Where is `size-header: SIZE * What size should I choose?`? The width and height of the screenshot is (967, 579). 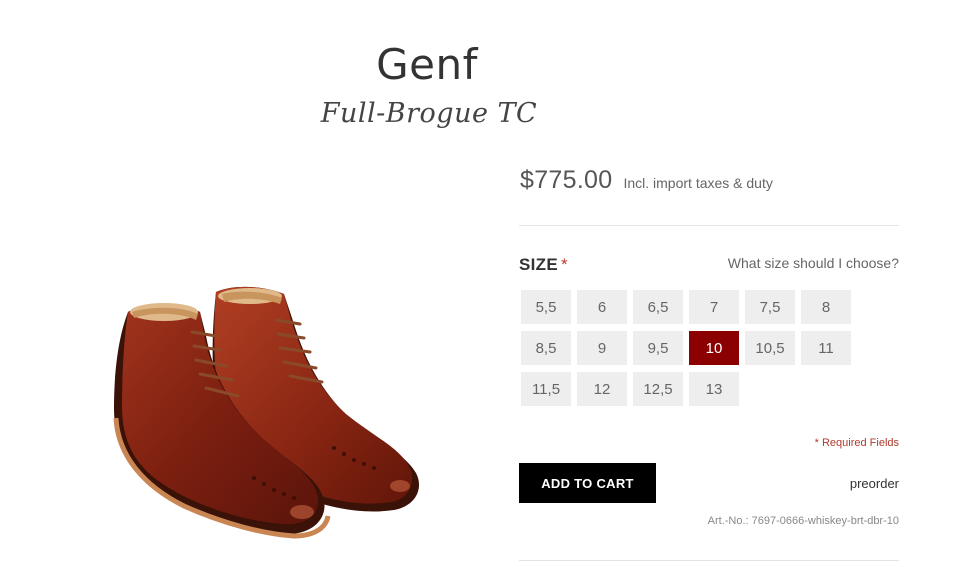 size-header: SIZE * What size should I choose? is located at coordinates (709, 265).